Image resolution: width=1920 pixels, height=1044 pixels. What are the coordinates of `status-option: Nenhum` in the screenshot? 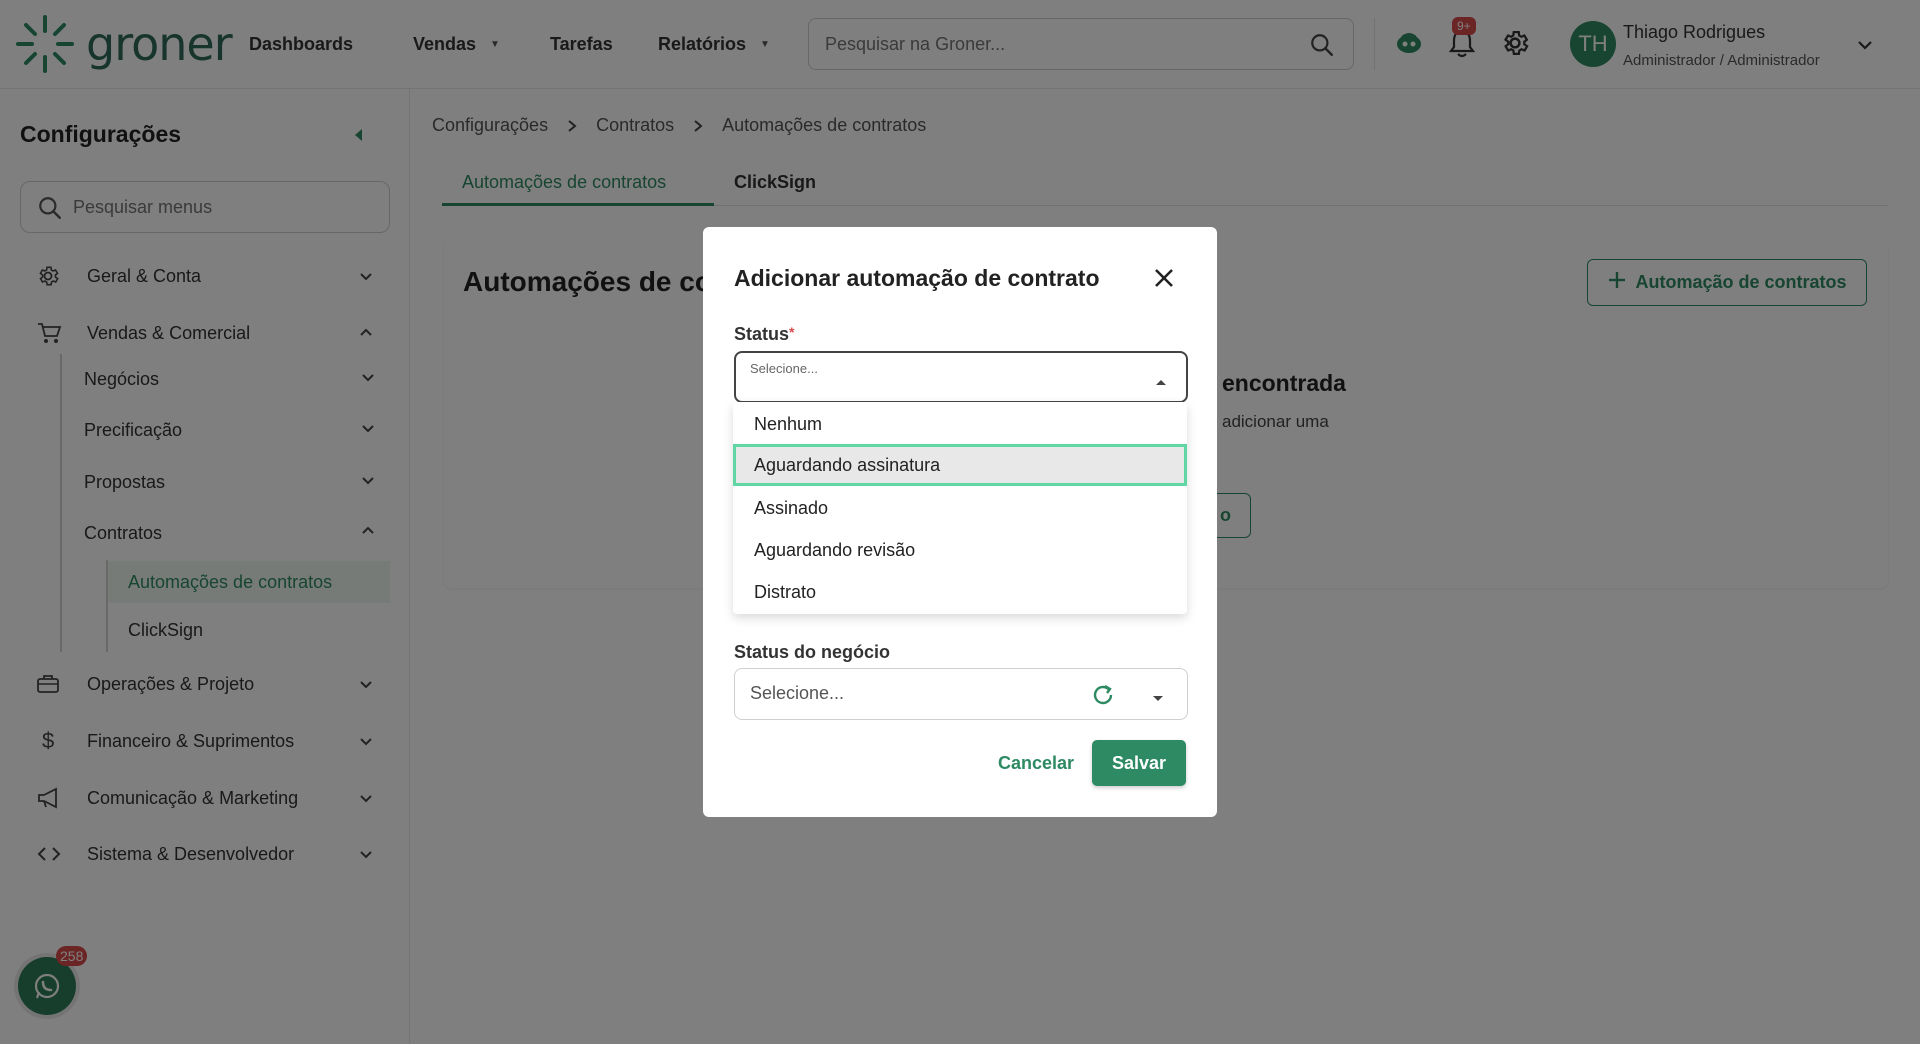 It's located at (960, 424).